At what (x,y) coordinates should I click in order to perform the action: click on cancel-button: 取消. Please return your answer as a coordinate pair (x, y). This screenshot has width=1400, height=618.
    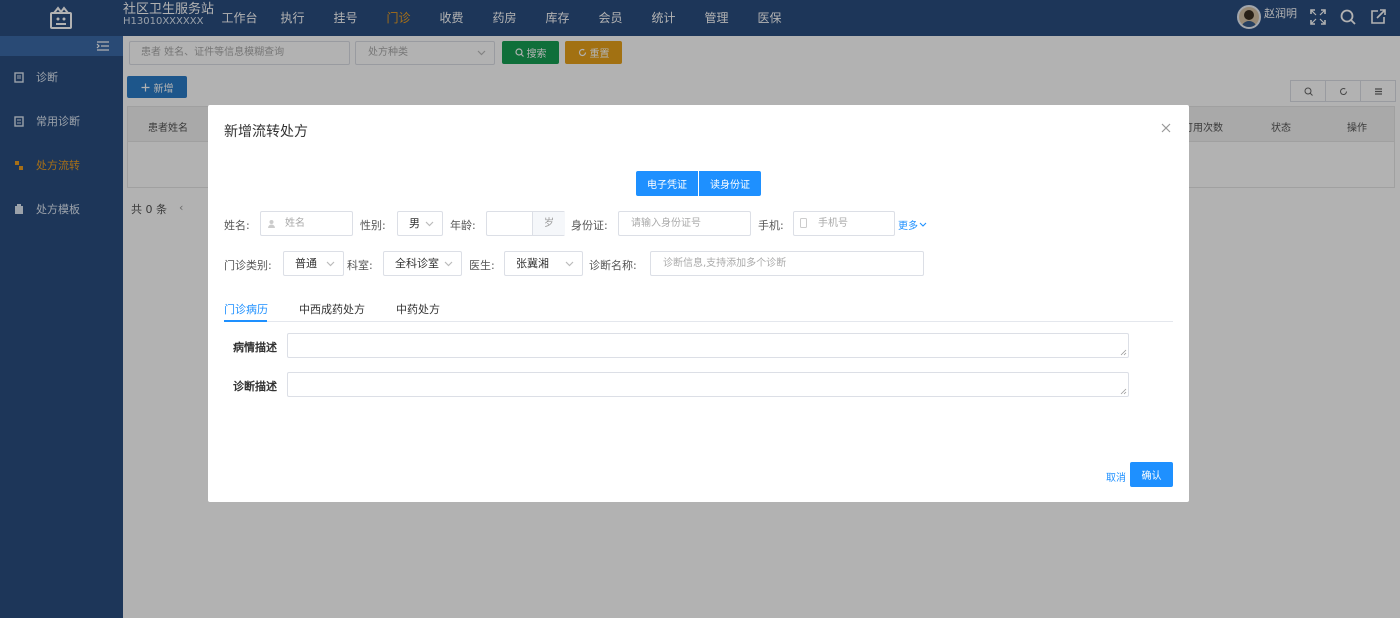
    Looking at the image, I should click on (1116, 476).